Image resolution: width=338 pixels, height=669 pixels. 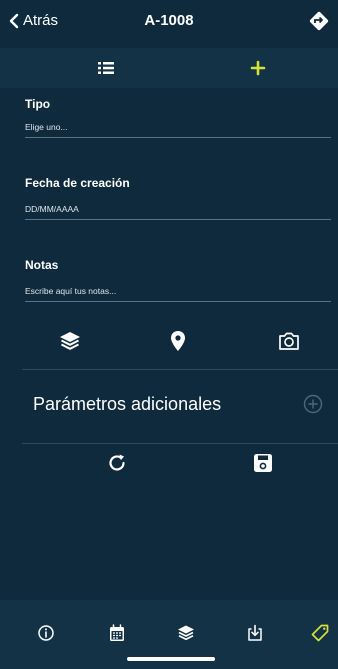 I want to click on chevron-left-icon, so click(x=14, y=20).